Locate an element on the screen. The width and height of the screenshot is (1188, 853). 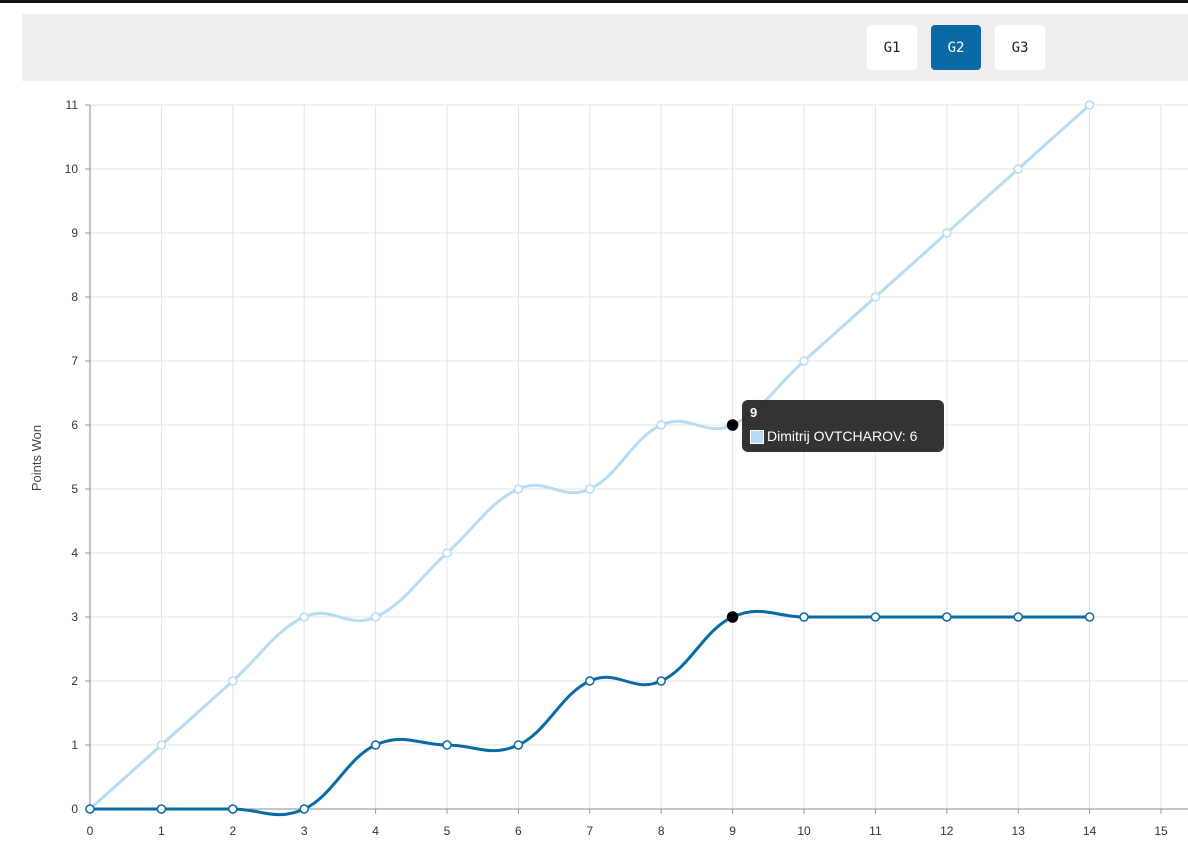
y-tick-labels: 0 1 2 3 4 5 6 7 8 9 10 11 is located at coordinates (72, 457).